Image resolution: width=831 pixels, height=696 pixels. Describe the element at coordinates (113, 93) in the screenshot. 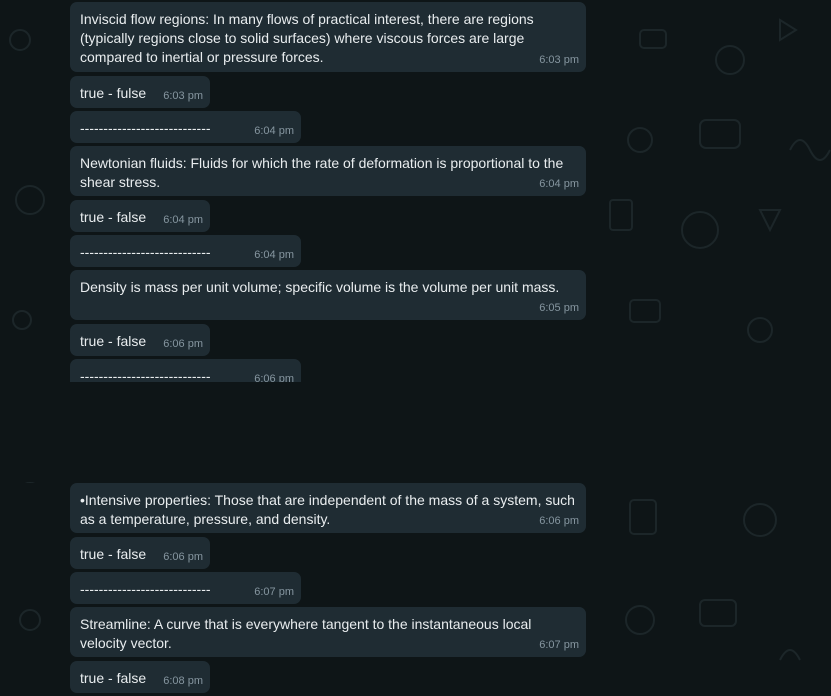

I see `message-text: true - fulse` at that location.